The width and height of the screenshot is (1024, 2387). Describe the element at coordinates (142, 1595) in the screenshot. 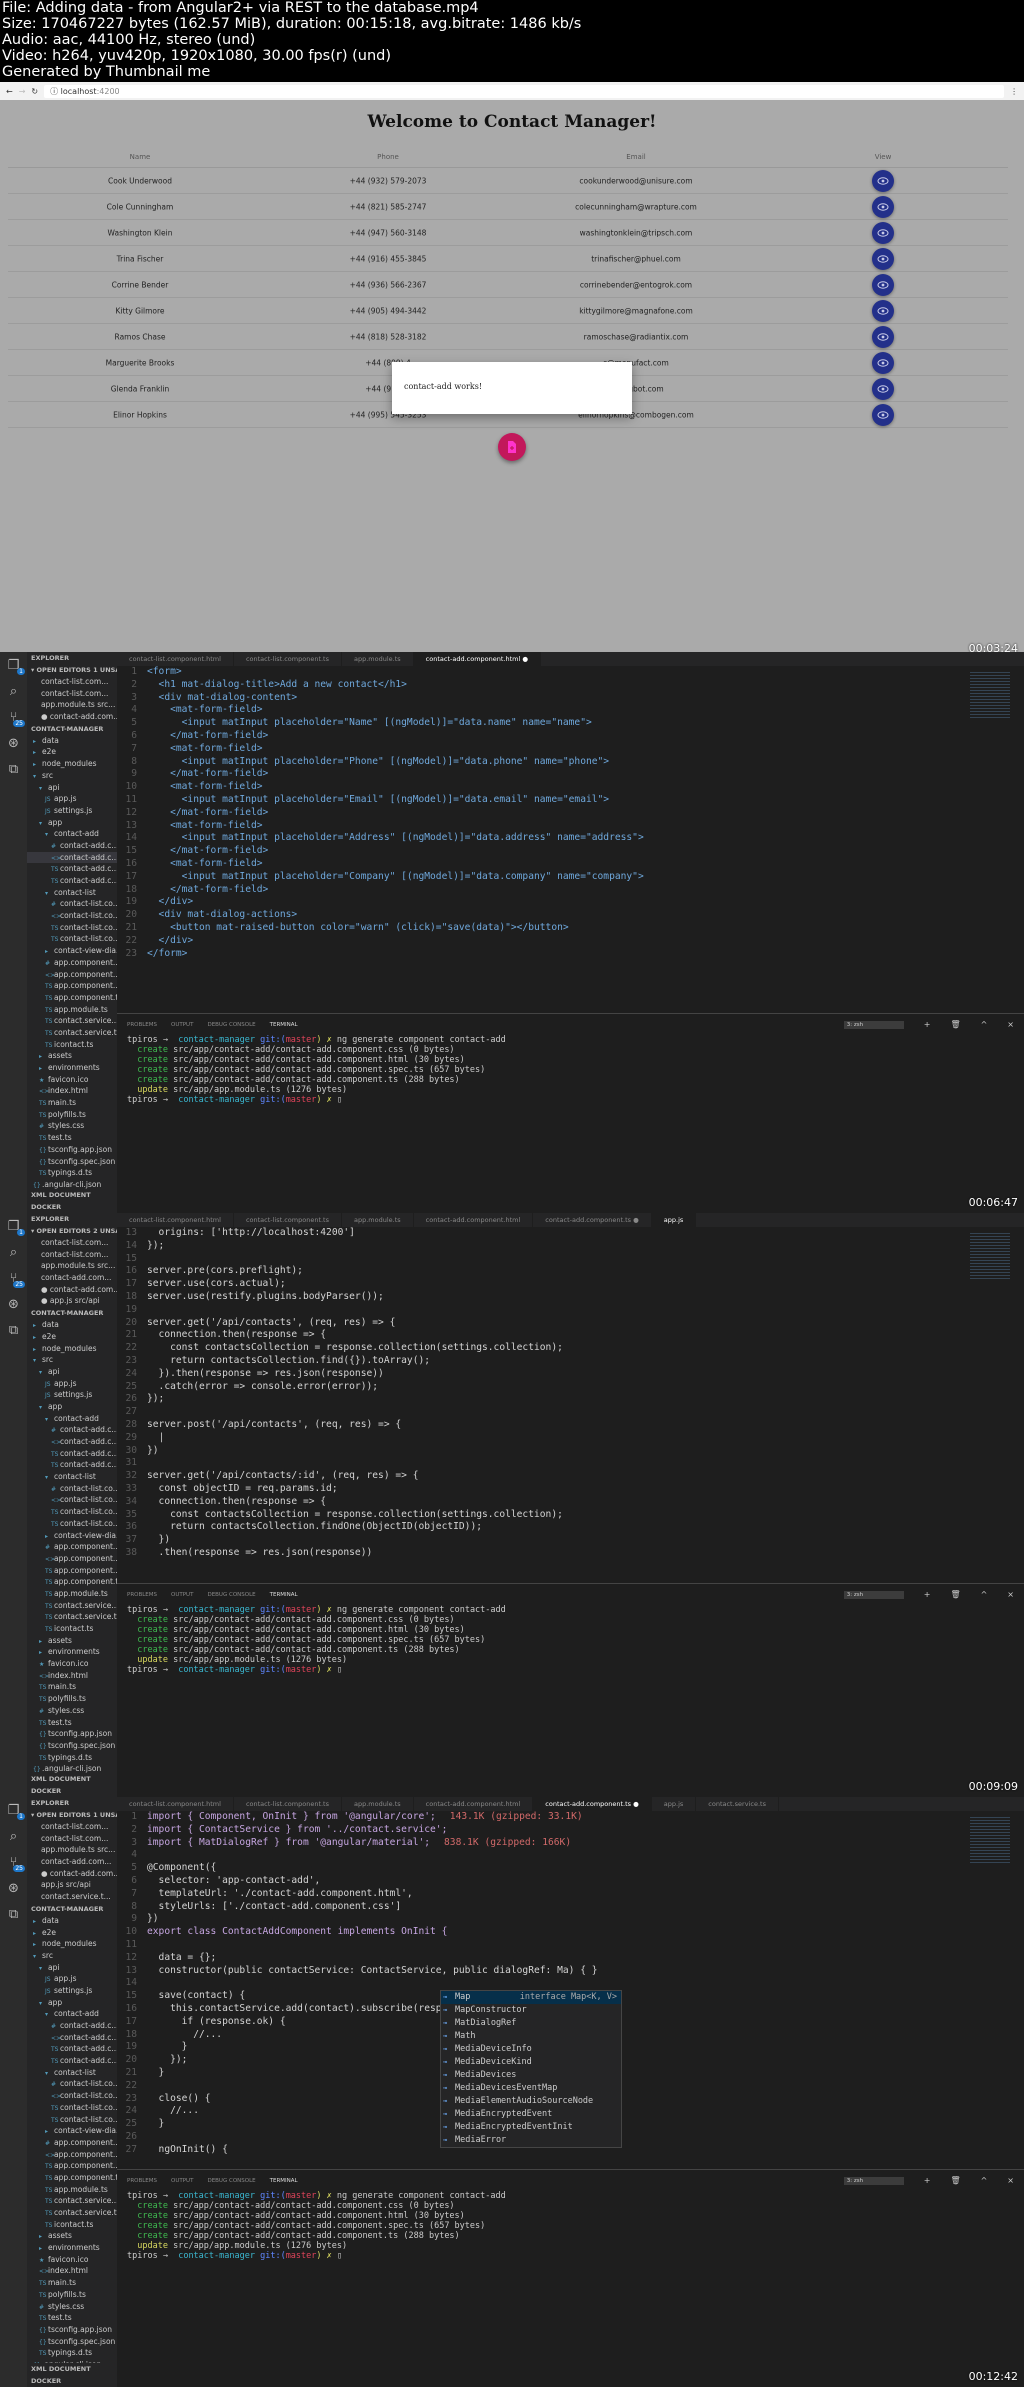

I see `panel-tab: PROBLEMS` at that location.